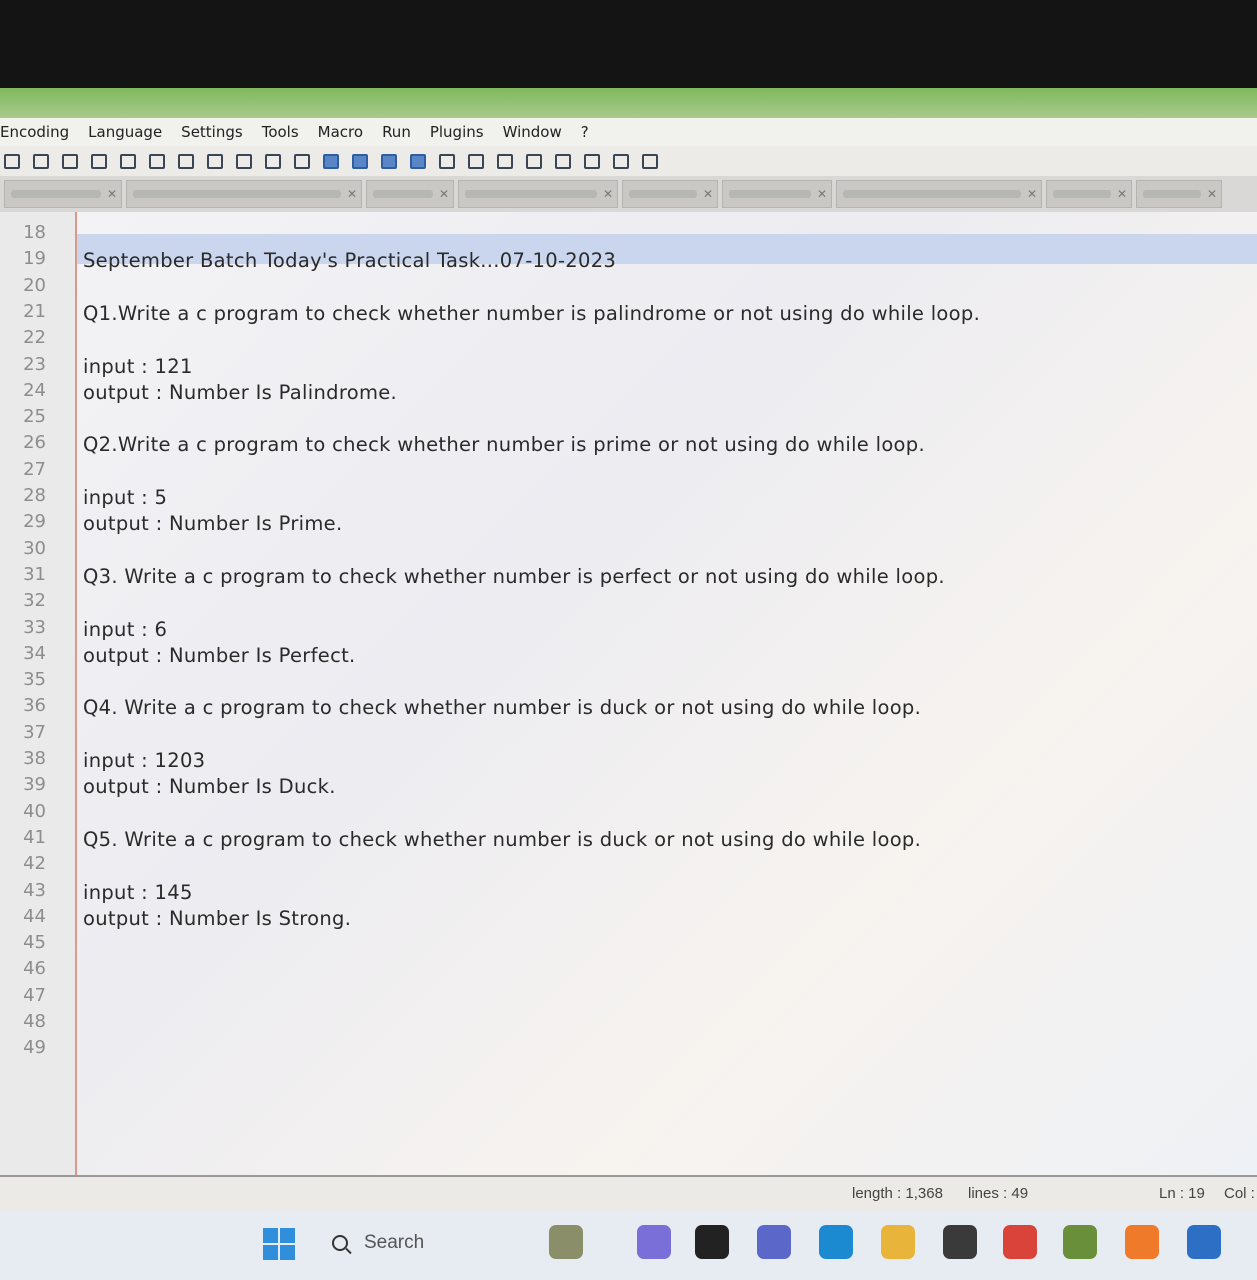 The width and height of the screenshot is (1257, 1280). Describe the element at coordinates (125, 497) in the screenshot. I see `editor-line: input : 5` at that location.